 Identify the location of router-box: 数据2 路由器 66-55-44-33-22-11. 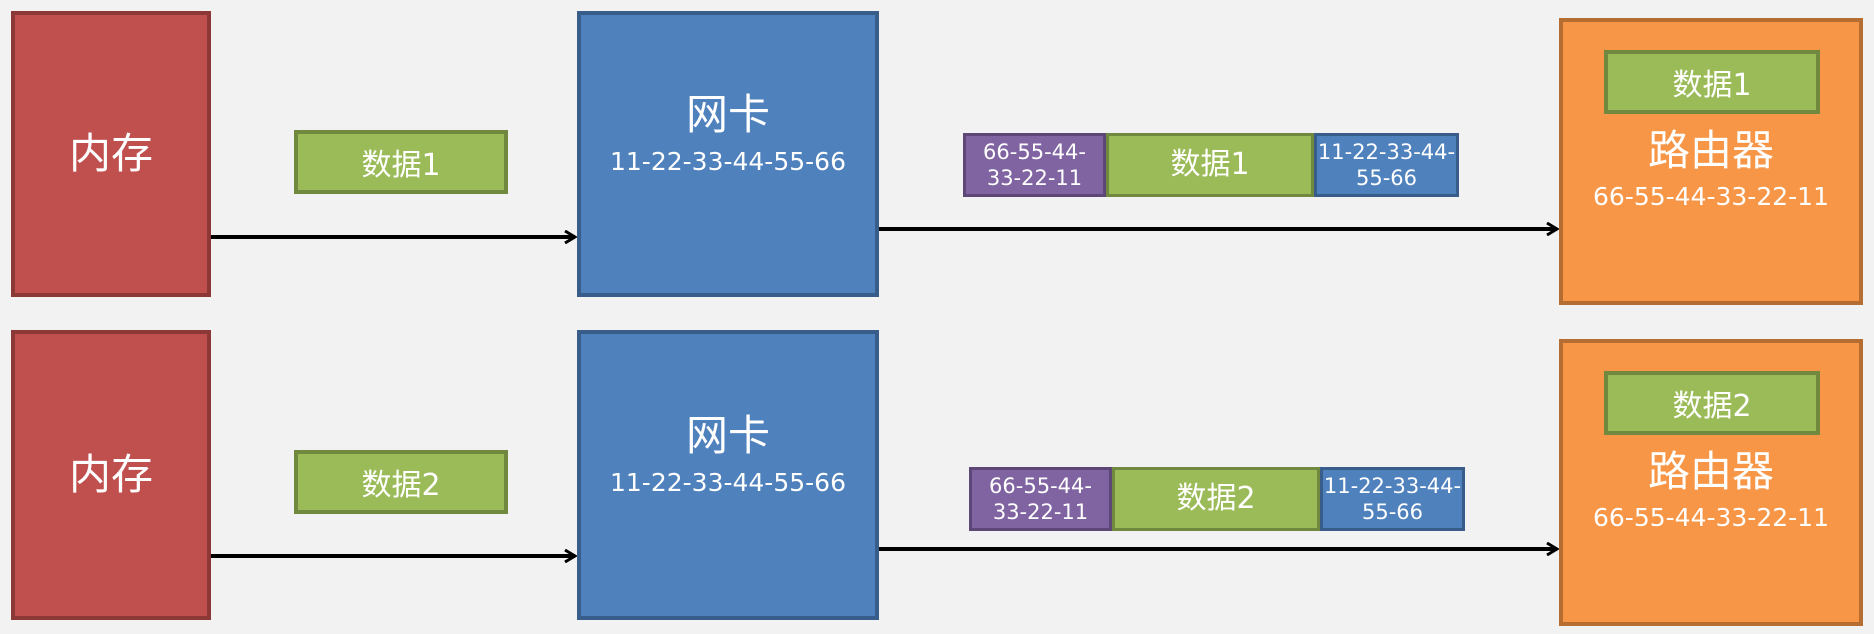
(1711, 482).